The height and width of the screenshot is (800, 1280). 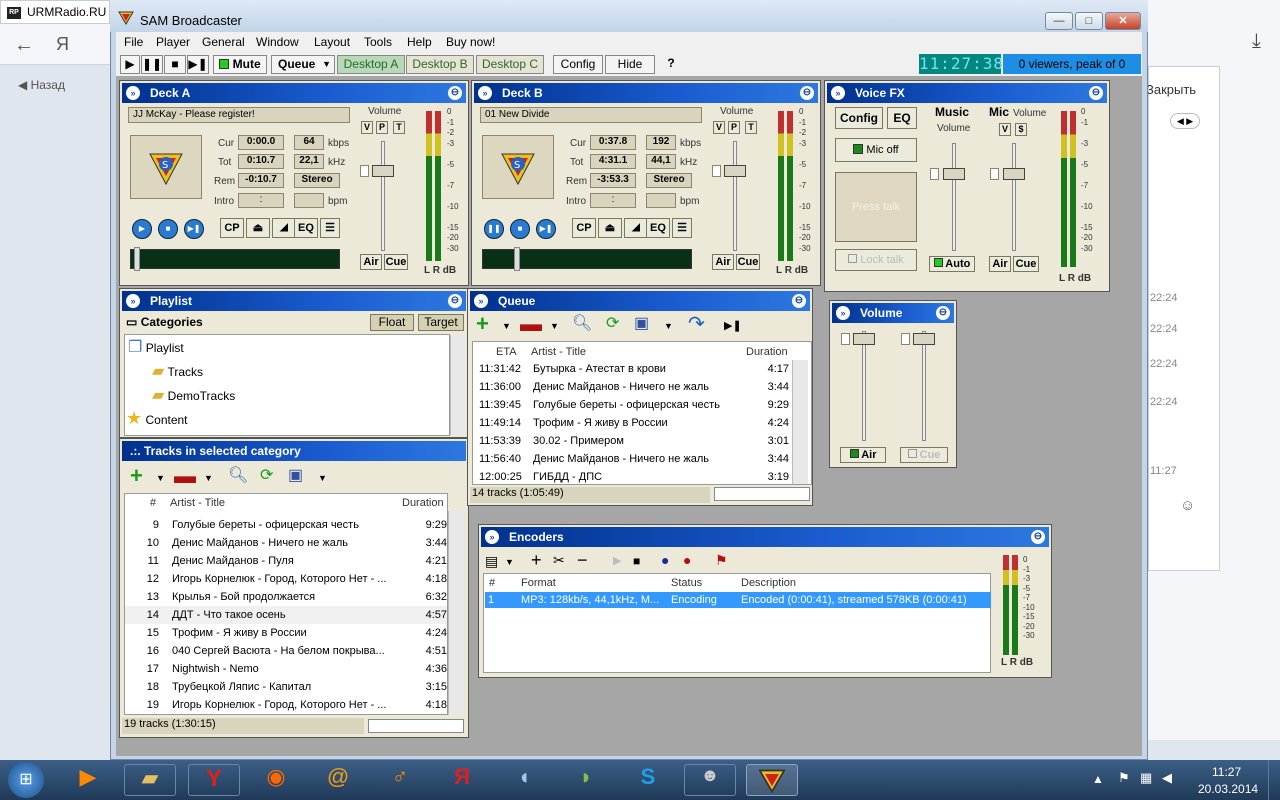 I want to click on connect-icon: ●, so click(x=665, y=560).